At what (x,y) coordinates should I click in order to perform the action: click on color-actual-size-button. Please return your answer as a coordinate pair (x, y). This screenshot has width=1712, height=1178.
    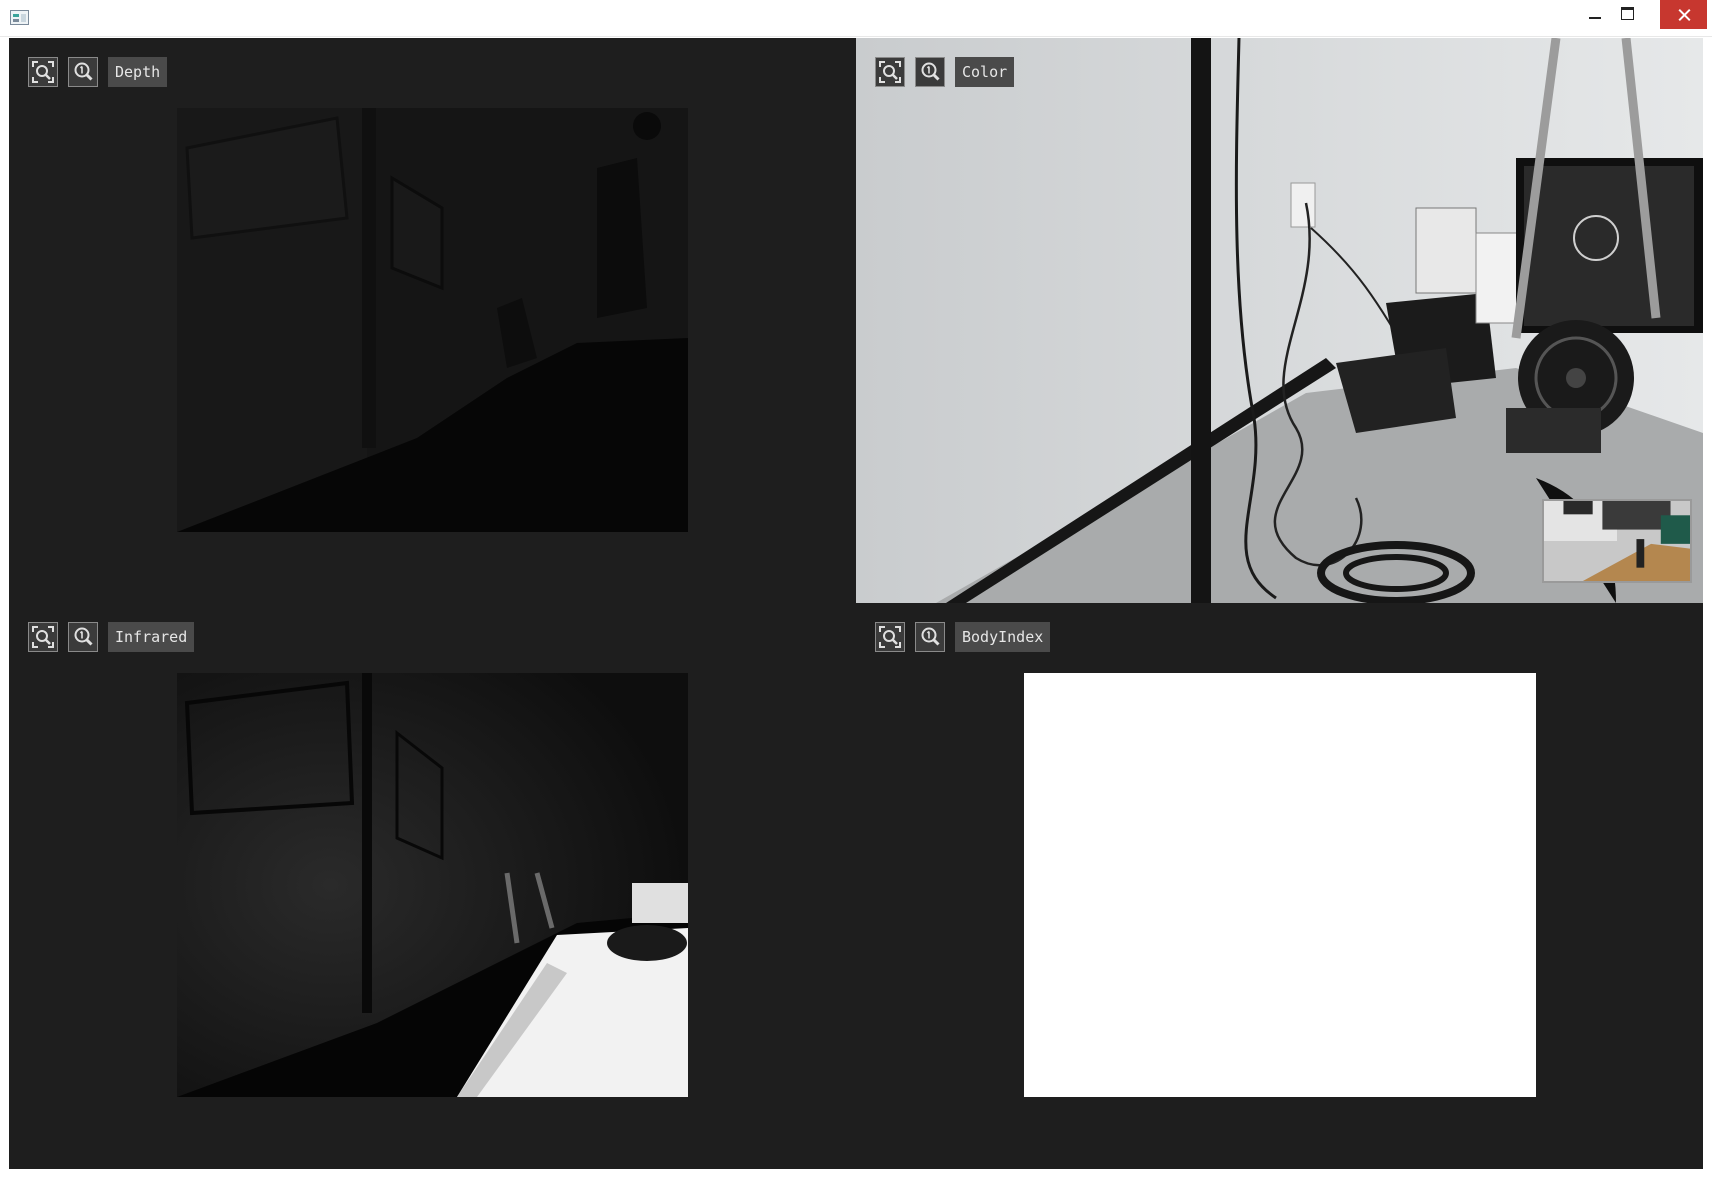
    Looking at the image, I should click on (930, 72).